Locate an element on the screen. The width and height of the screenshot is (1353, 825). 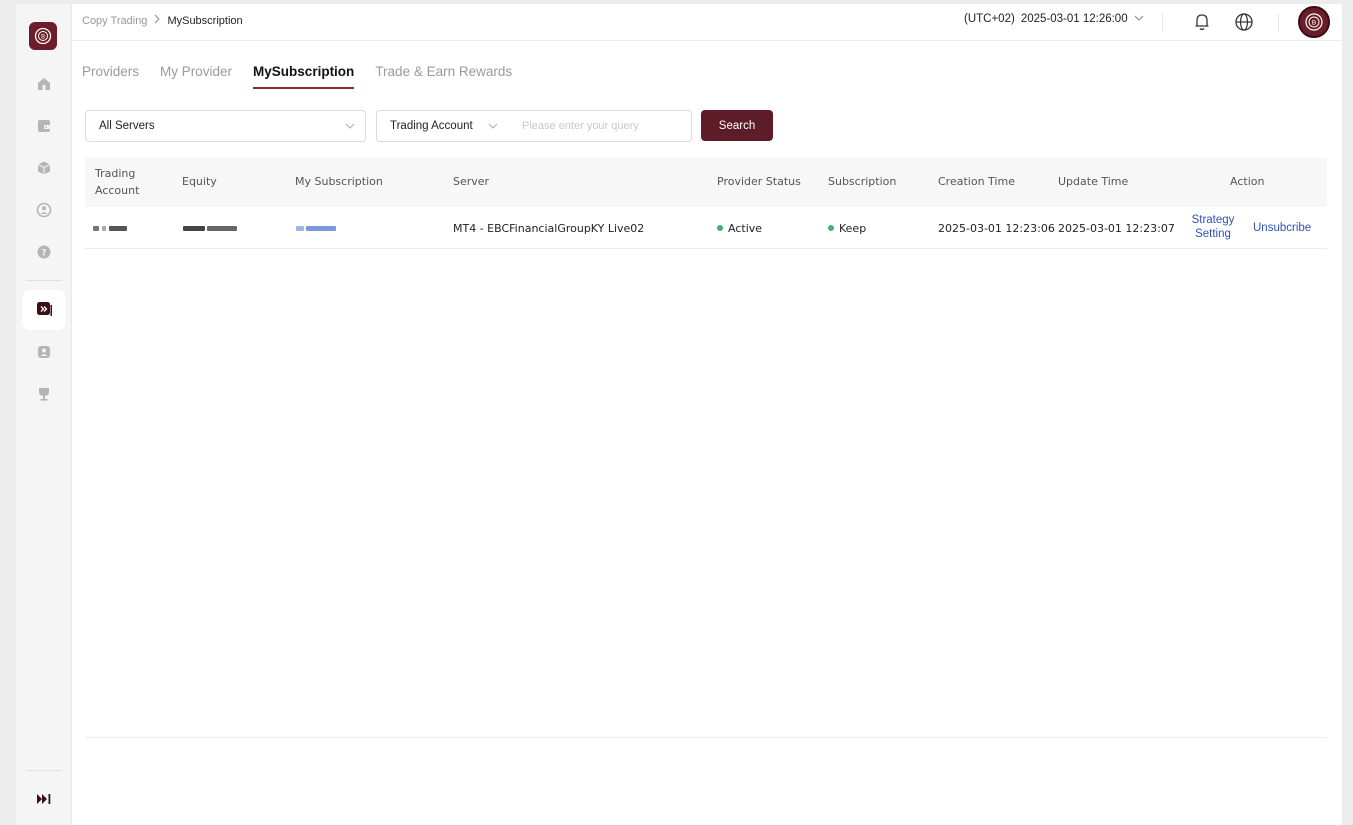
col-update-time: Update Time is located at coordinates (1093, 182).